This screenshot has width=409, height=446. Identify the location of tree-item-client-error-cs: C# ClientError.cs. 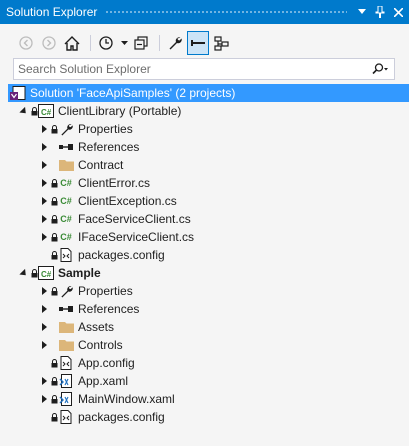
(204, 183).